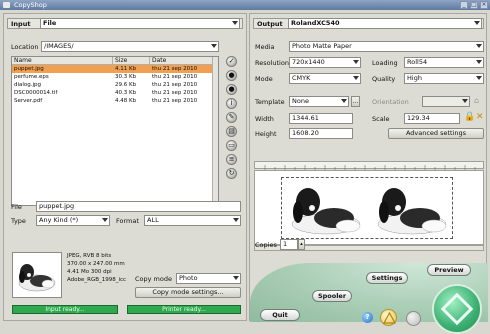 This screenshot has height=334, width=490. Describe the element at coordinates (332, 296) in the screenshot. I see `spooler-button: Spooler` at that location.